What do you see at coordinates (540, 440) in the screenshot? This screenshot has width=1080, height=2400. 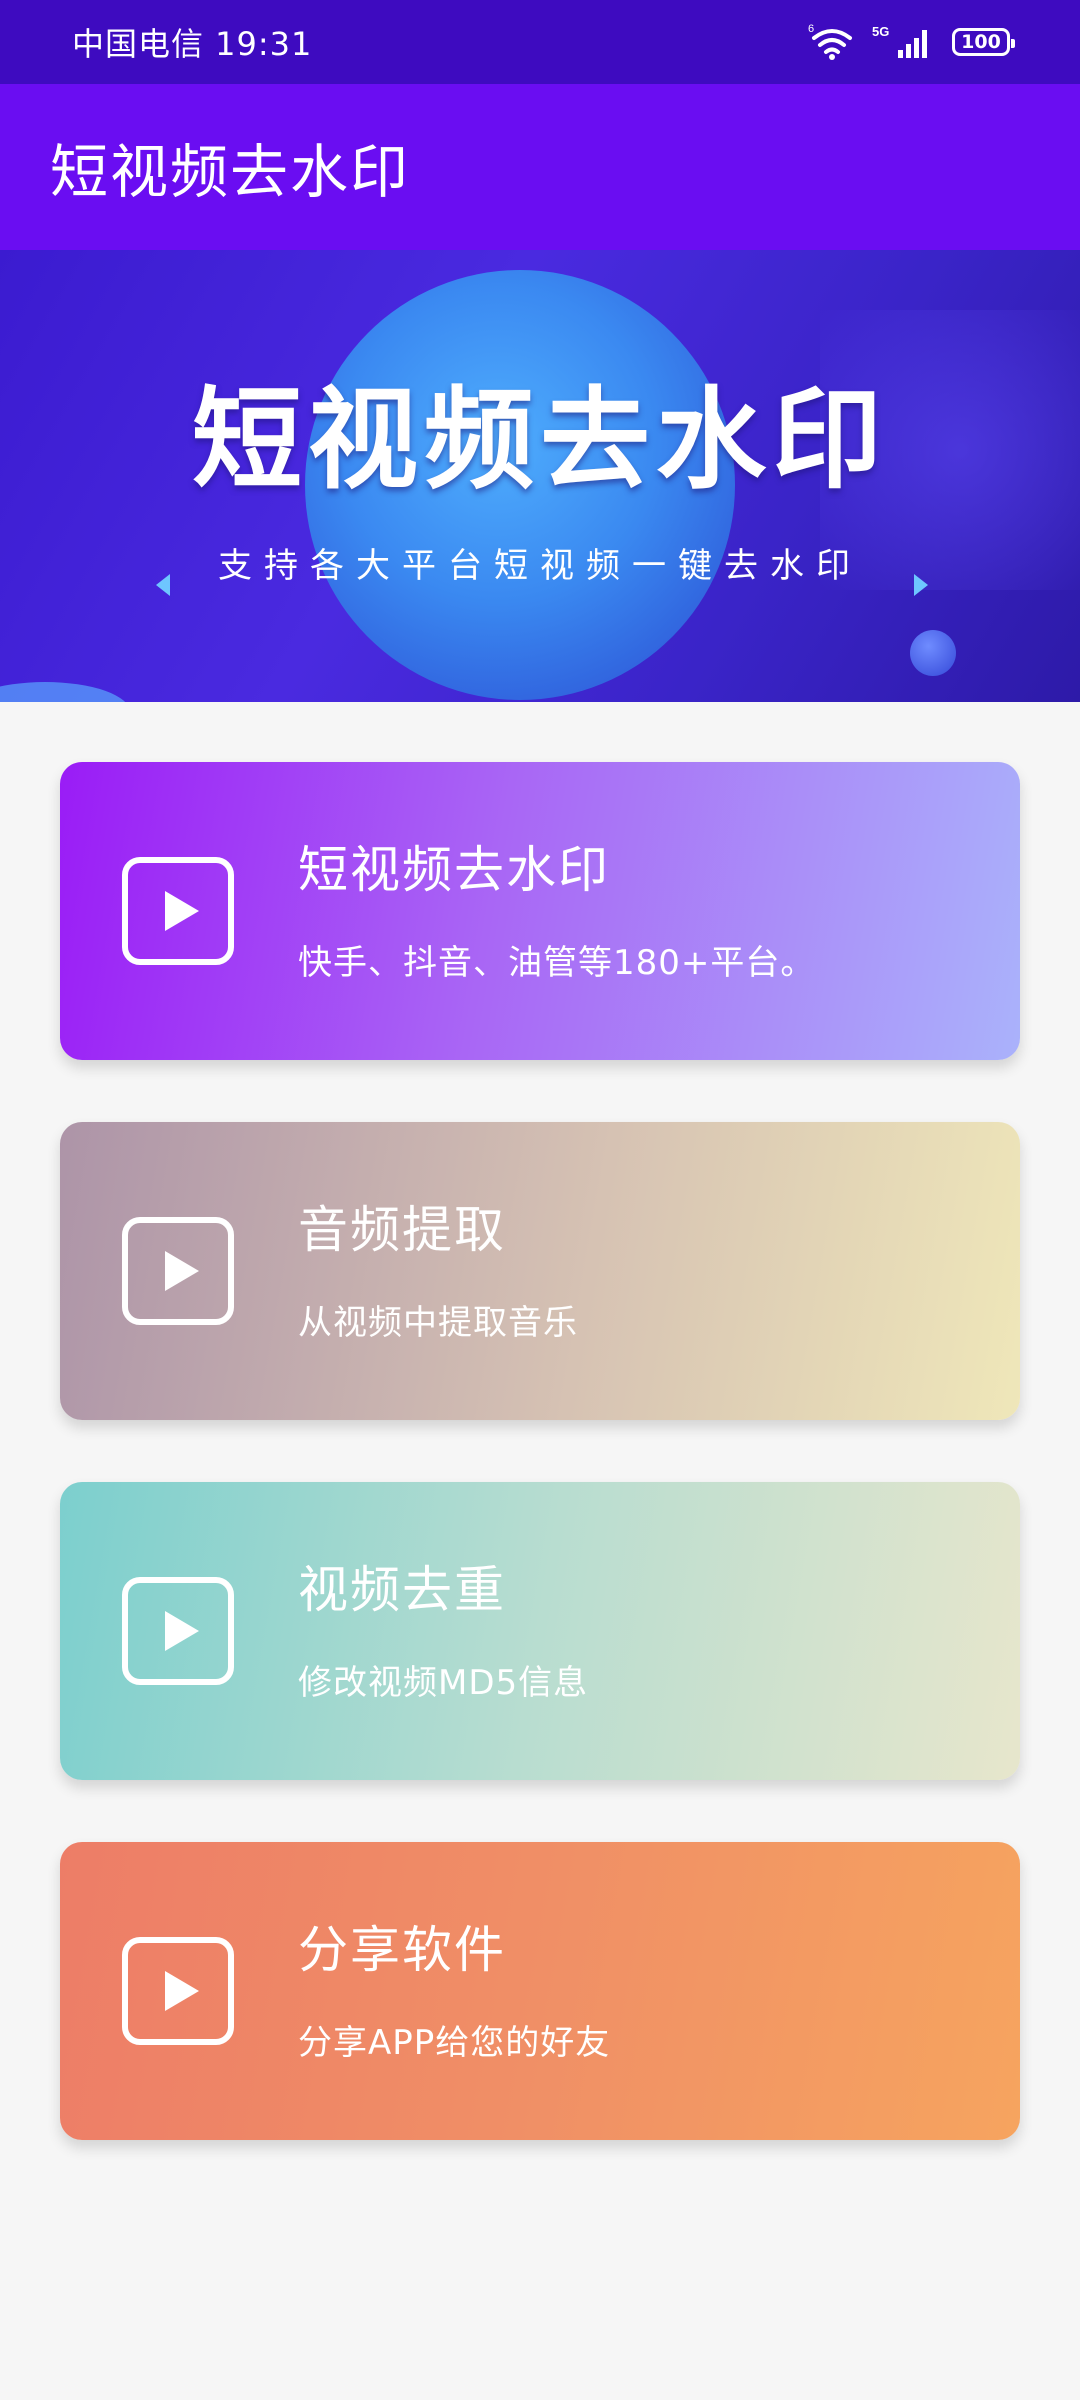 I see `banner-title: 短视频去水印` at bounding box center [540, 440].